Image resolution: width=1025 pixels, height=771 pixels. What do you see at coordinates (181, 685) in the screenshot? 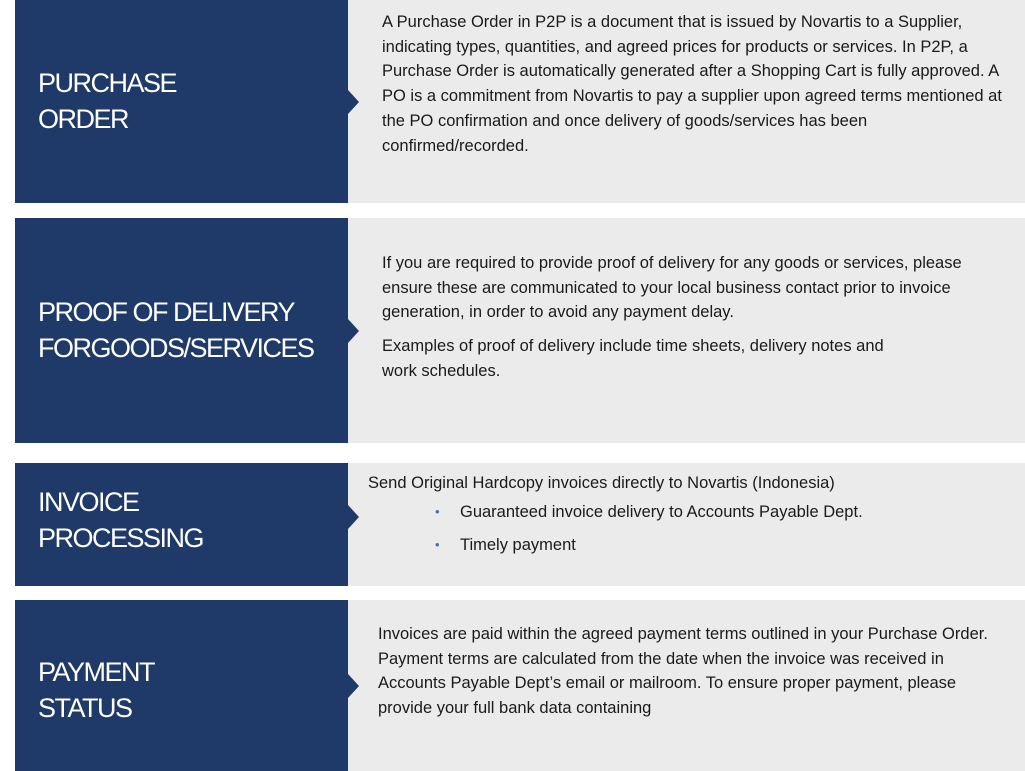
I see `section-label-box: PAYMENT STATUS` at bounding box center [181, 685].